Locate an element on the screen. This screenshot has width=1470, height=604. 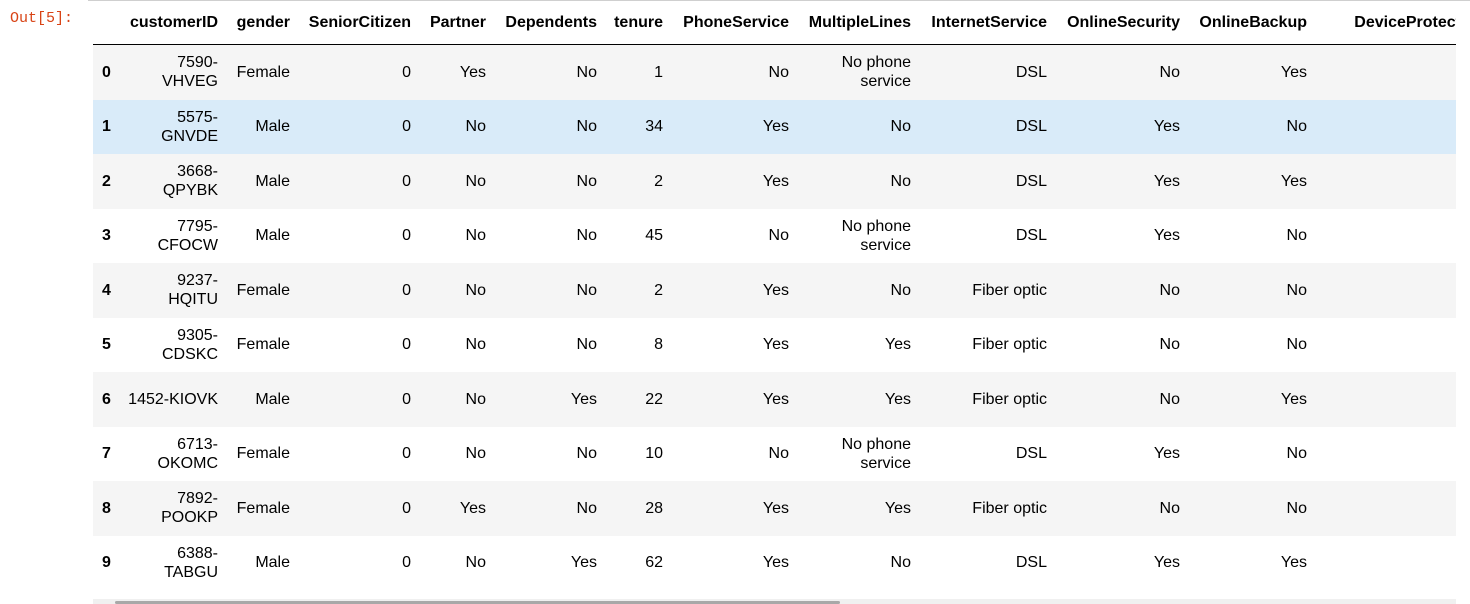
output-prompt: Out[5]: is located at coordinates (42, 18).